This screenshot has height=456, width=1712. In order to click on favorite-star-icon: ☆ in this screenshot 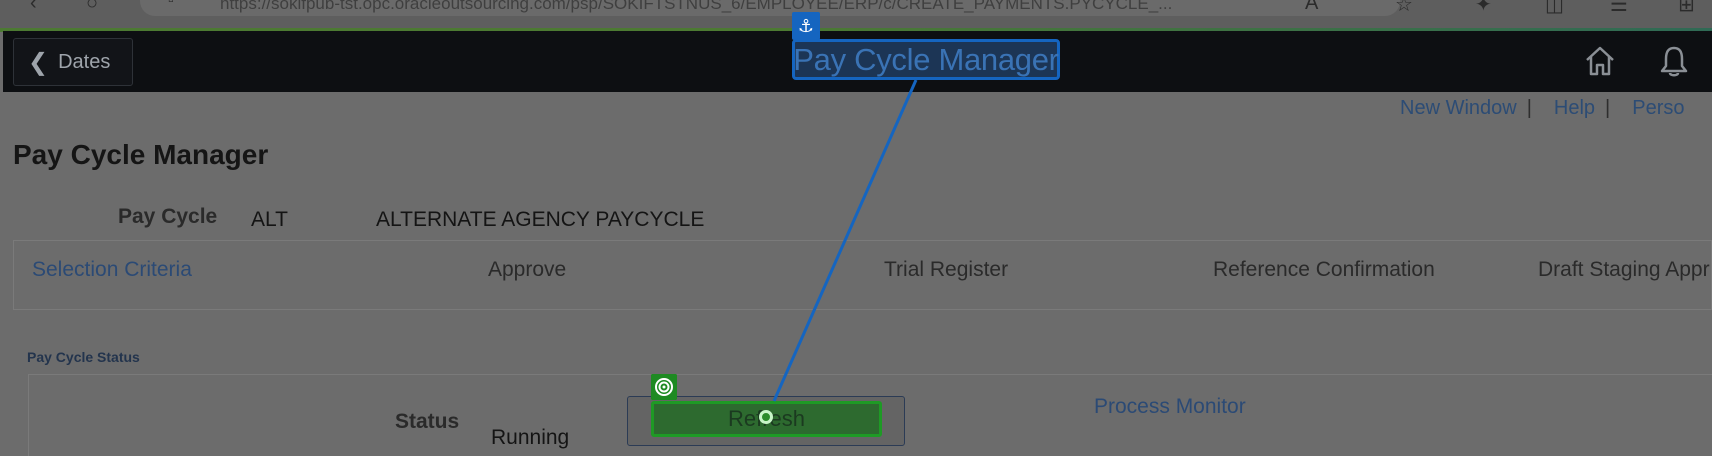, I will do `click(1404, 8)`.